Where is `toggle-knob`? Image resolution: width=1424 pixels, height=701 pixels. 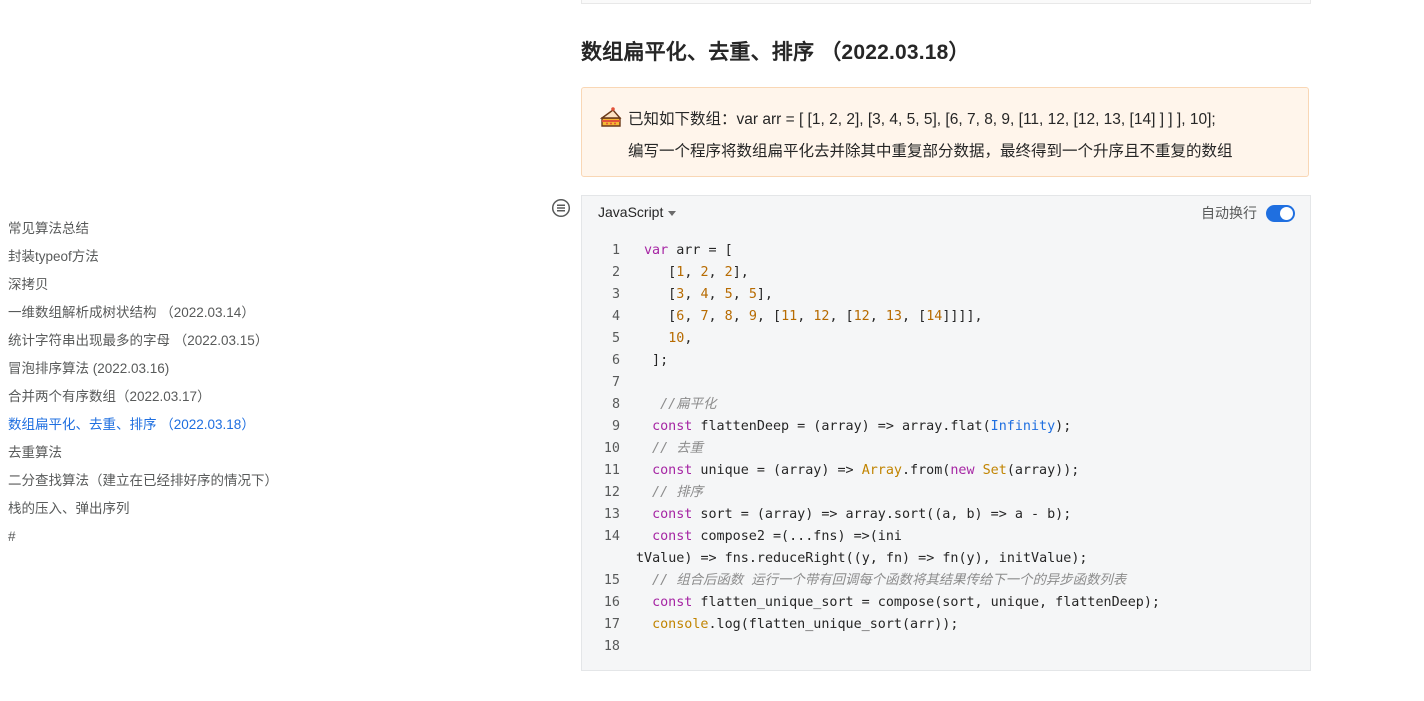 toggle-knob is located at coordinates (1286, 213).